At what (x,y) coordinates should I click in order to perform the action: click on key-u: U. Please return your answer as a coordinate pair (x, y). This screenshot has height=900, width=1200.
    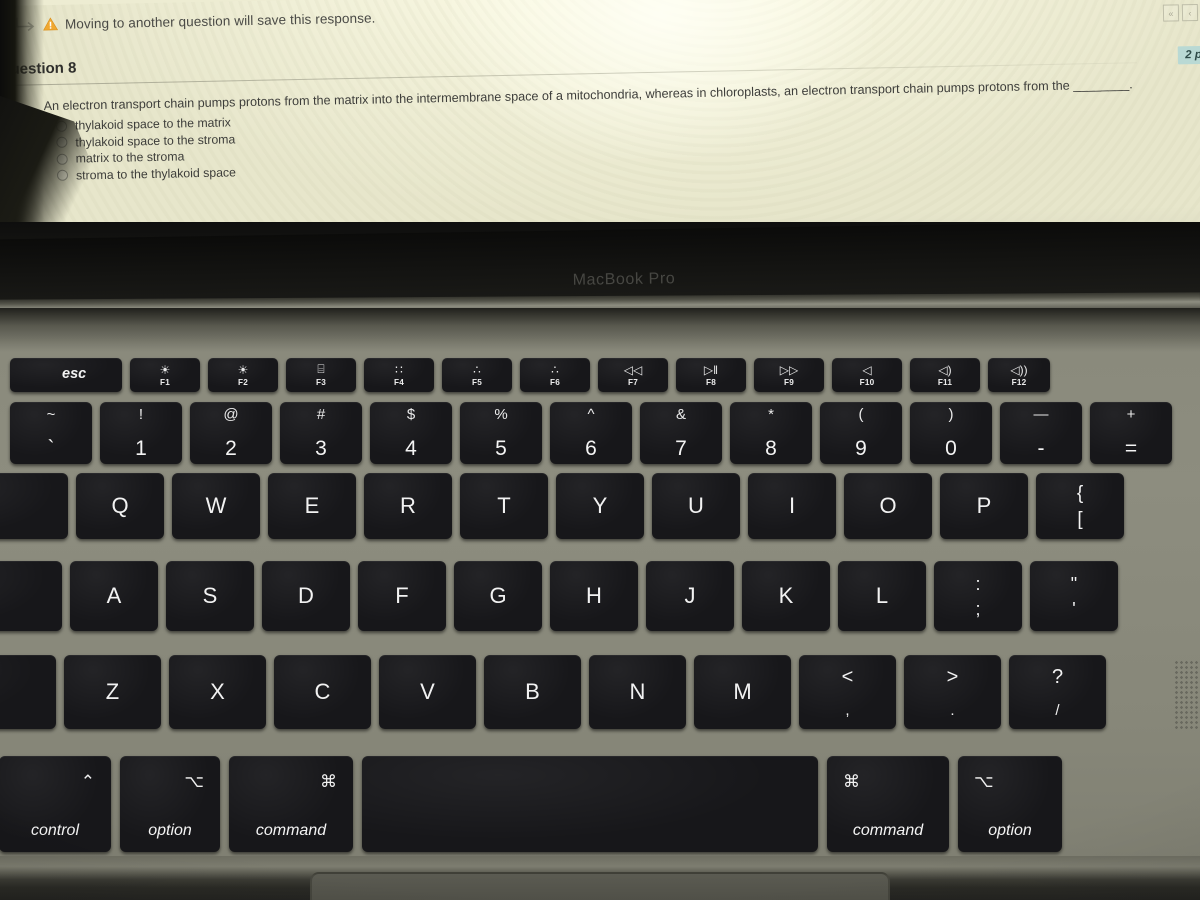
    Looking at the image, I should click on (696, 506).